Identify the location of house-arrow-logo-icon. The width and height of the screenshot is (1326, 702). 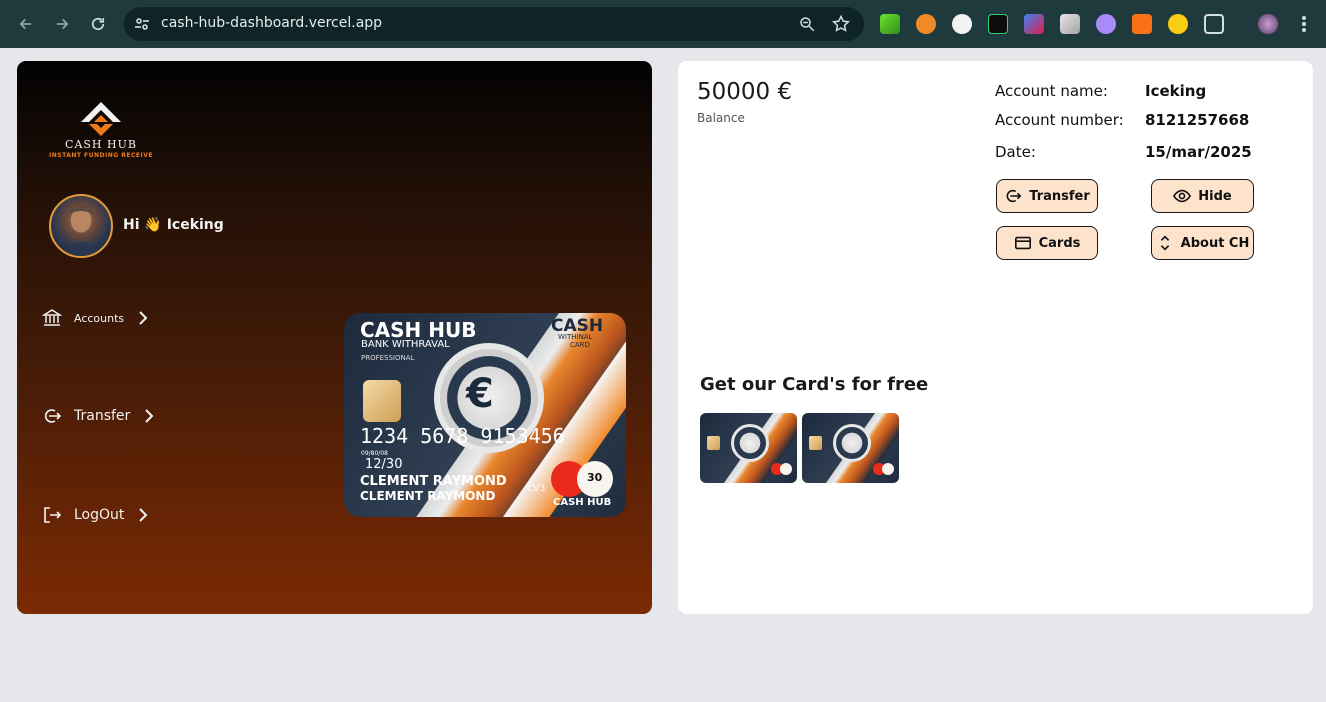
(101, 119).